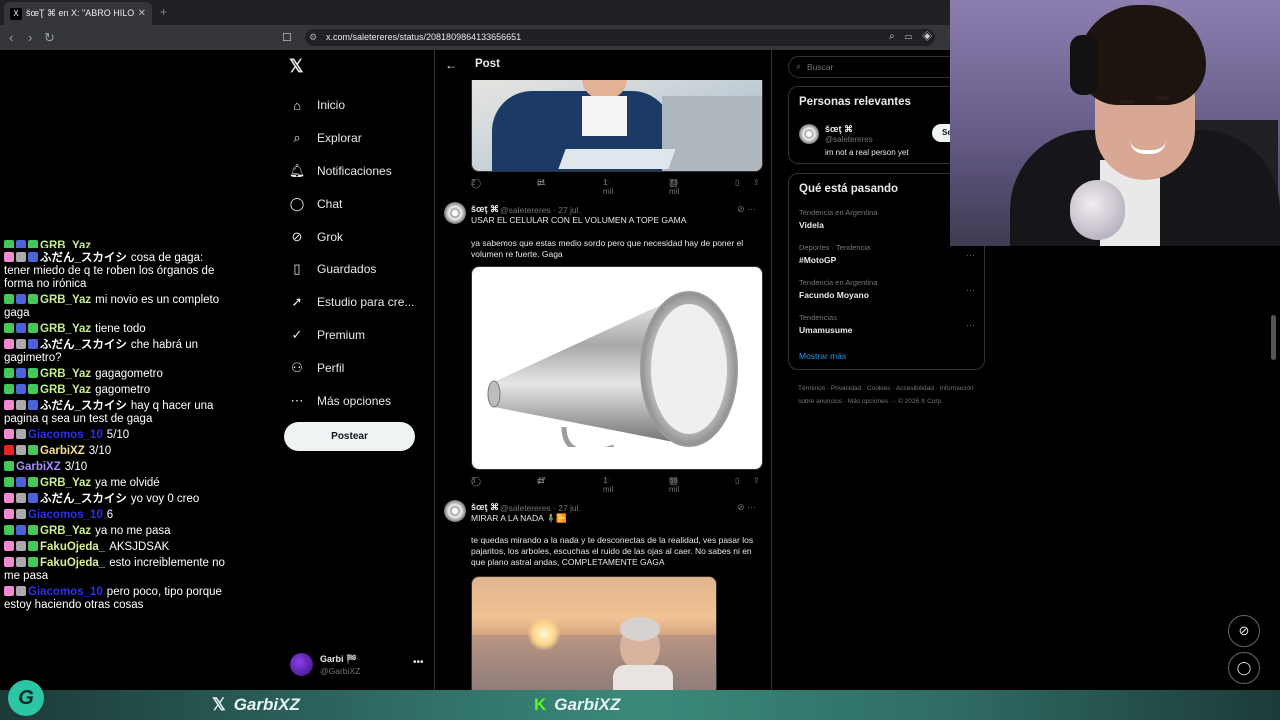 Image resolution: width=1280 pixels, height=720 pixels. Describe the element at coordinates (617, 121) in the screenshot. I see `tweet-image` at that location.